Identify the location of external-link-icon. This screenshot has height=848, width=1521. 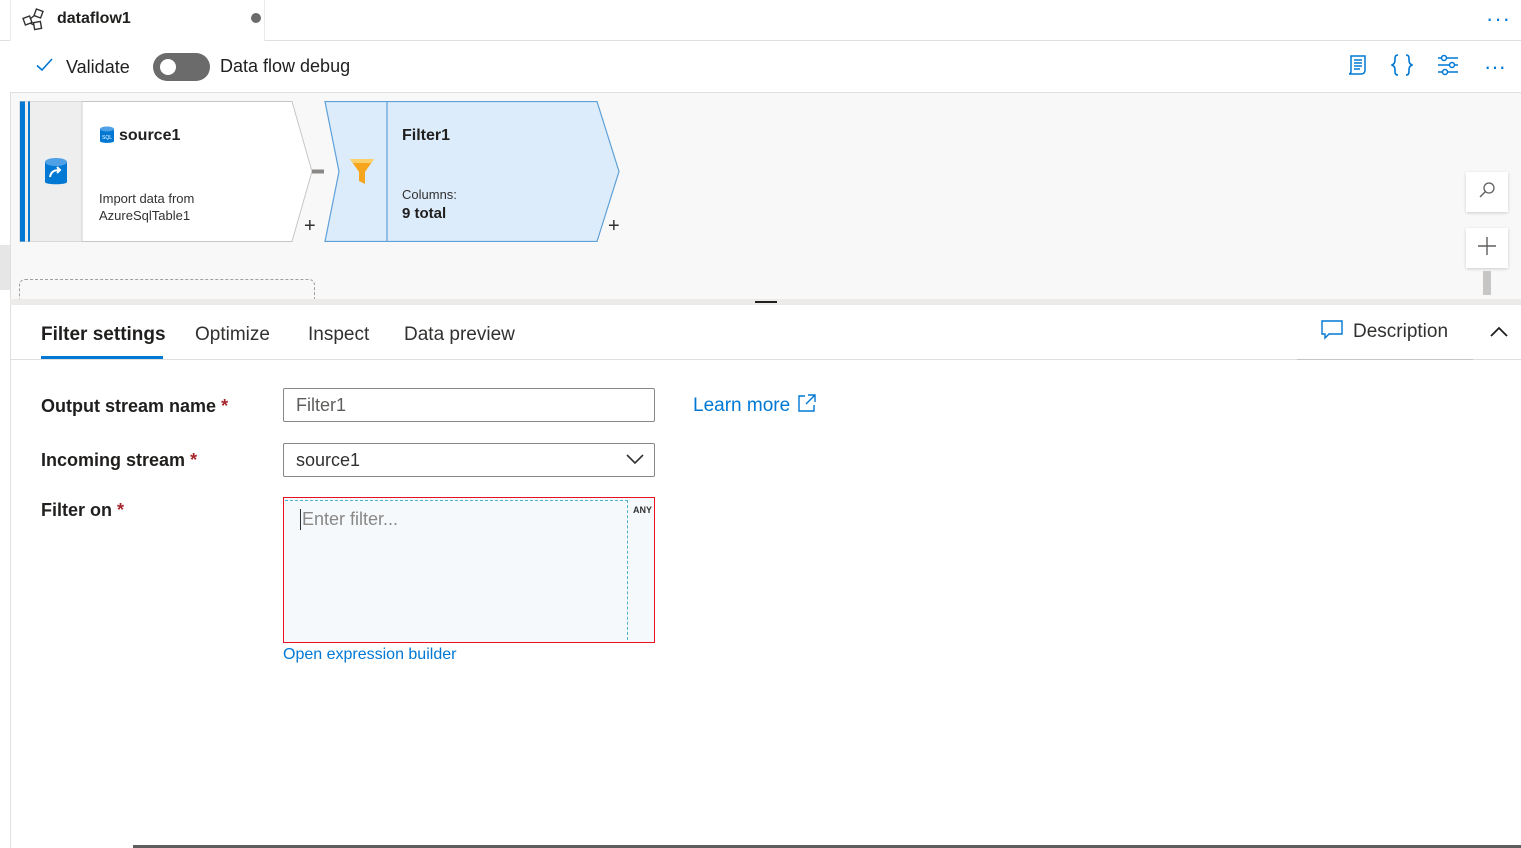
(807, 406).